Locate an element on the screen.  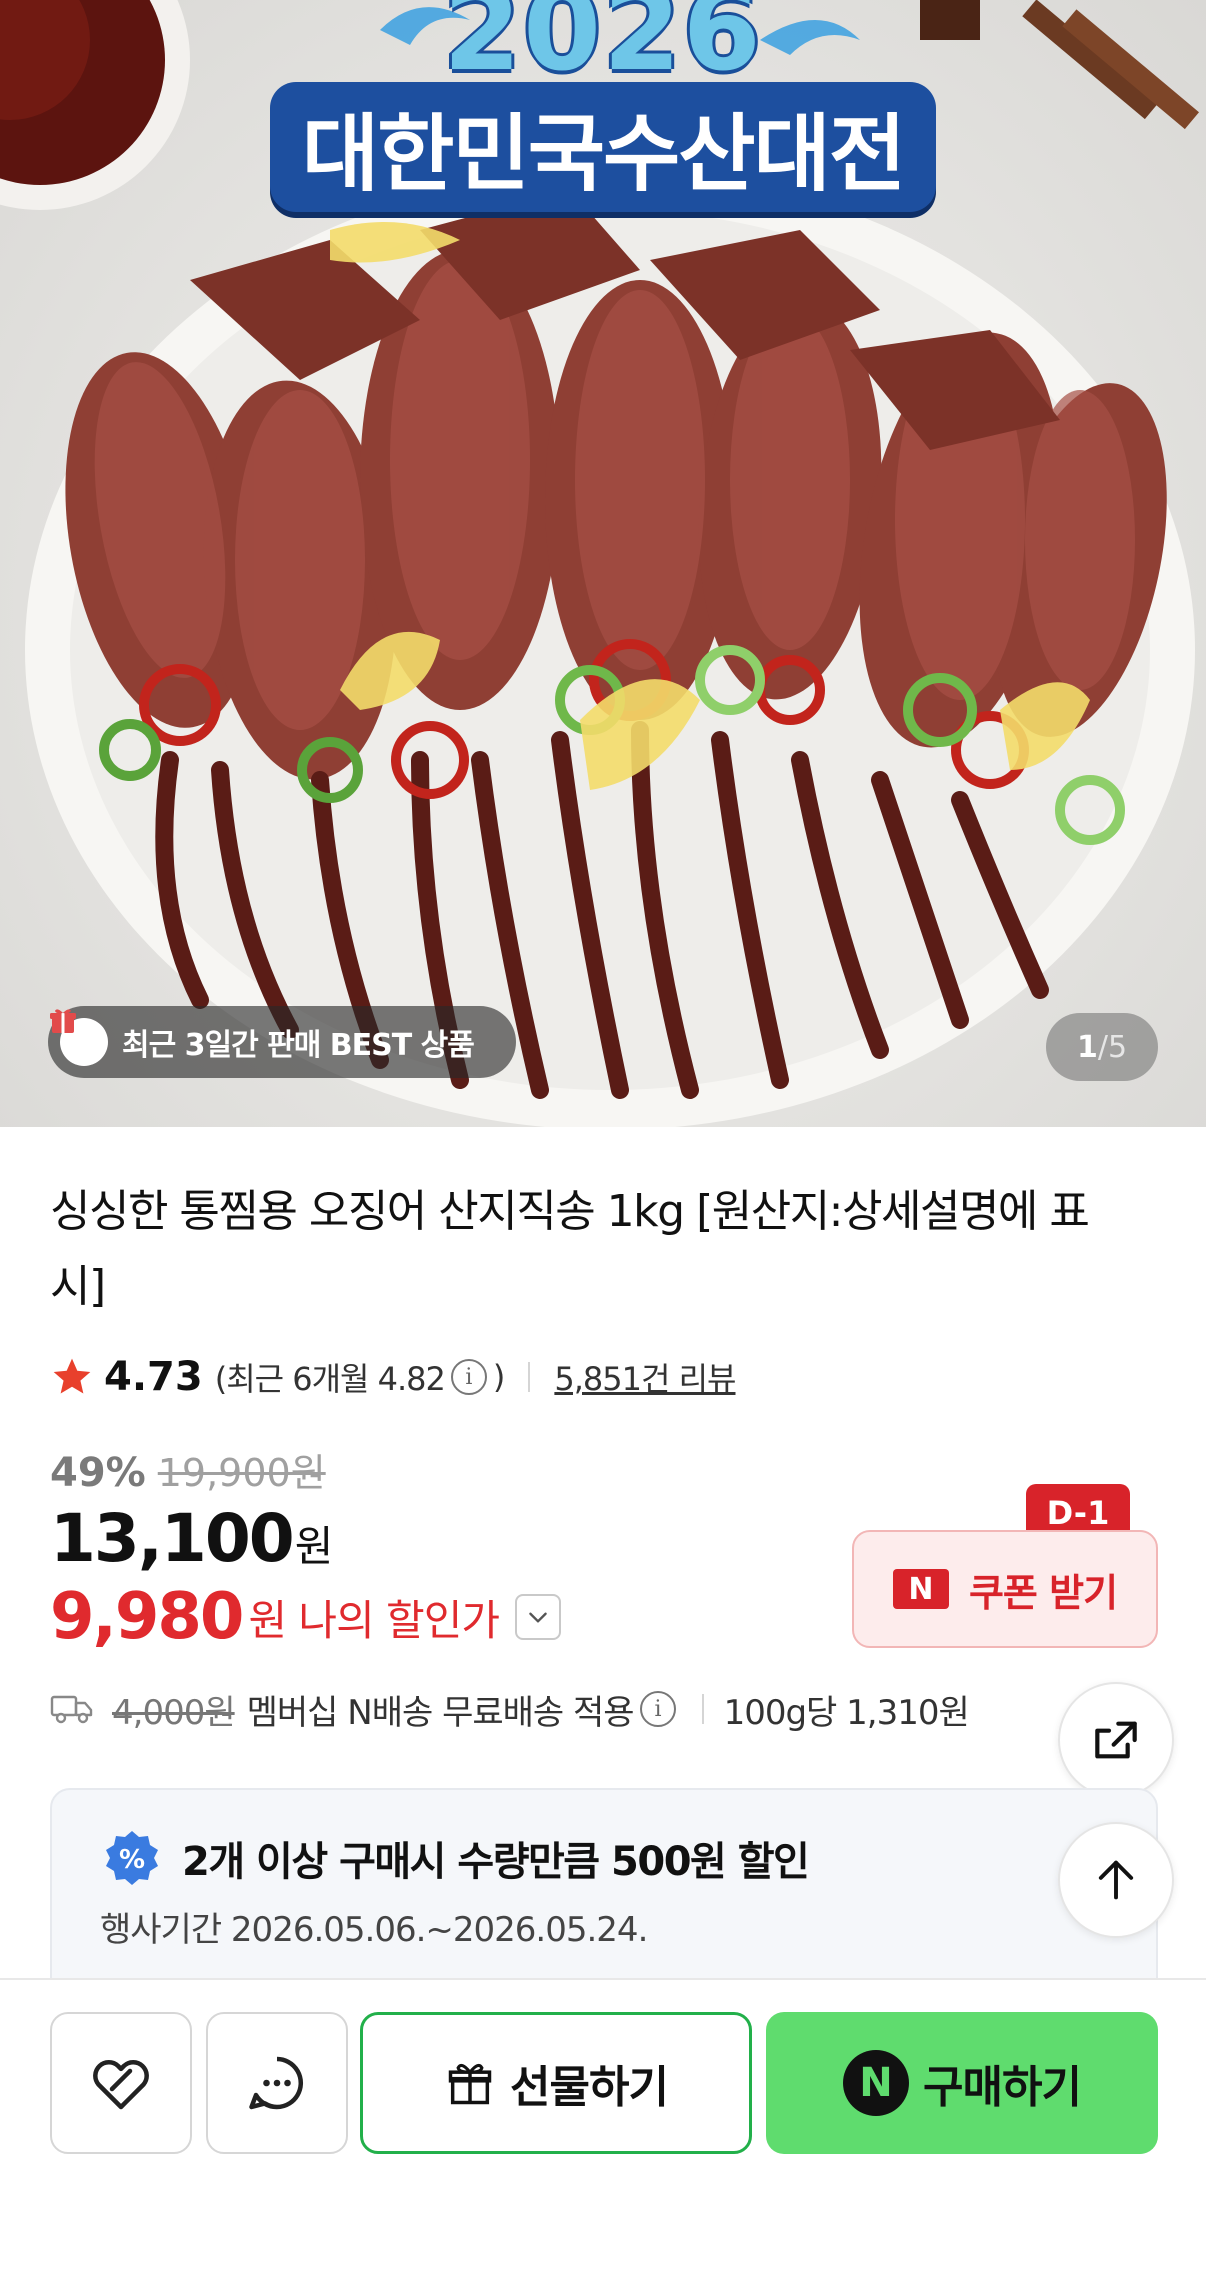
gift-button: 선물하기 is located at coordinates (556, 2083).